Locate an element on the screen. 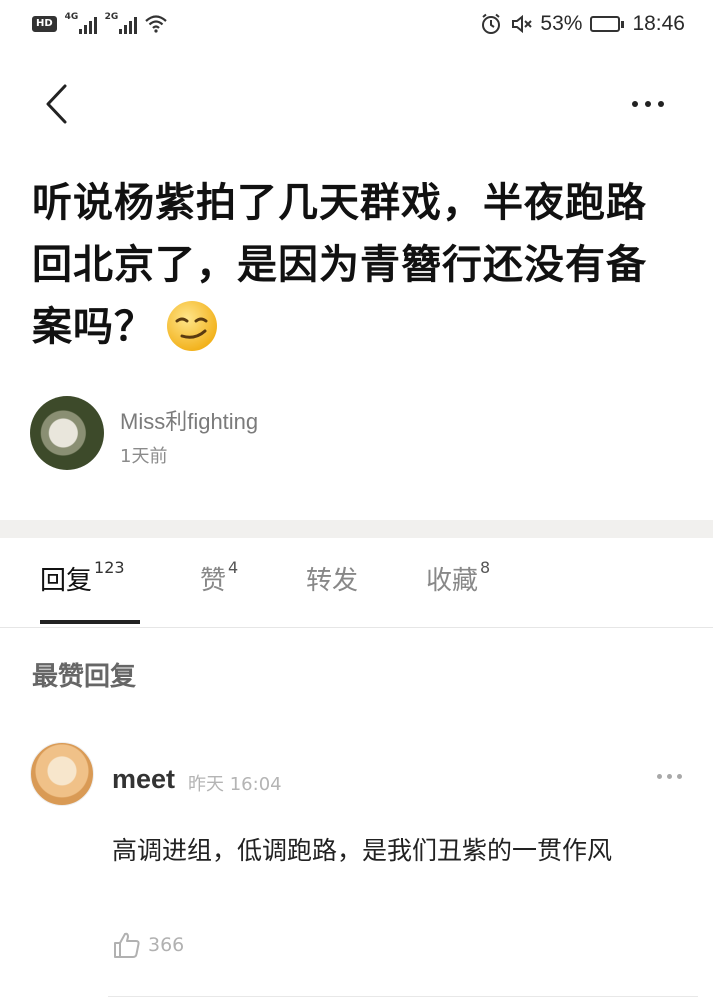 This screenshot has height=997, width=713. tabs-divider is located at coordinates (356, 627).